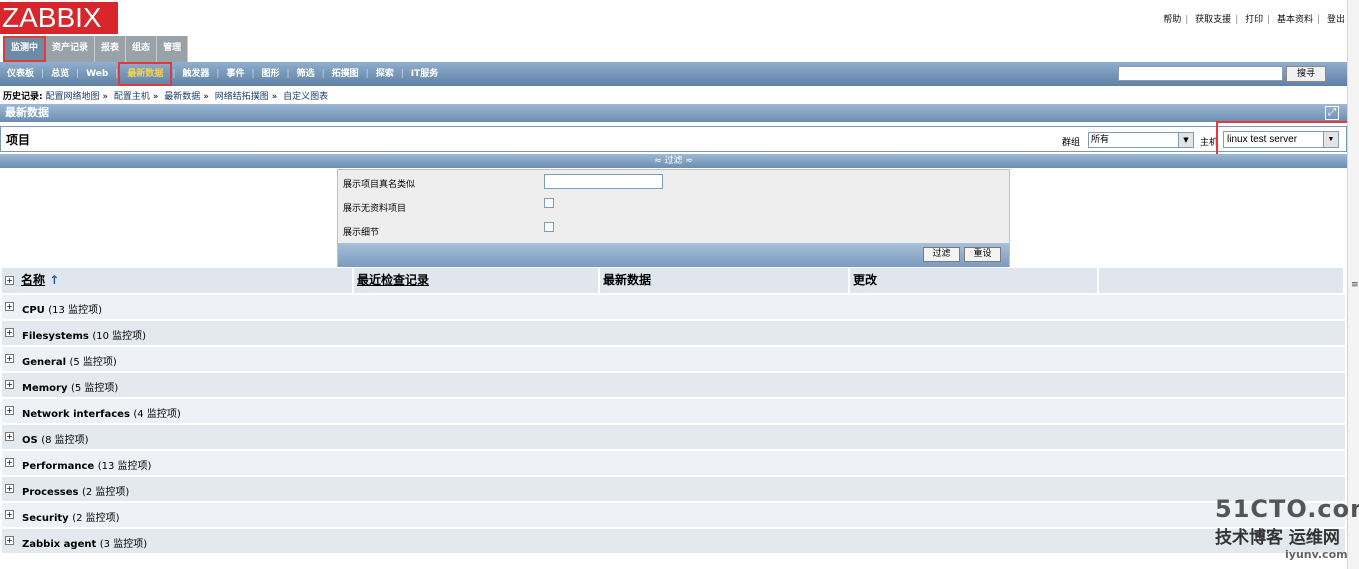  Describe the element at coordinates (50, 492) in the screenshot. I see `row-name: Processes` at that location.